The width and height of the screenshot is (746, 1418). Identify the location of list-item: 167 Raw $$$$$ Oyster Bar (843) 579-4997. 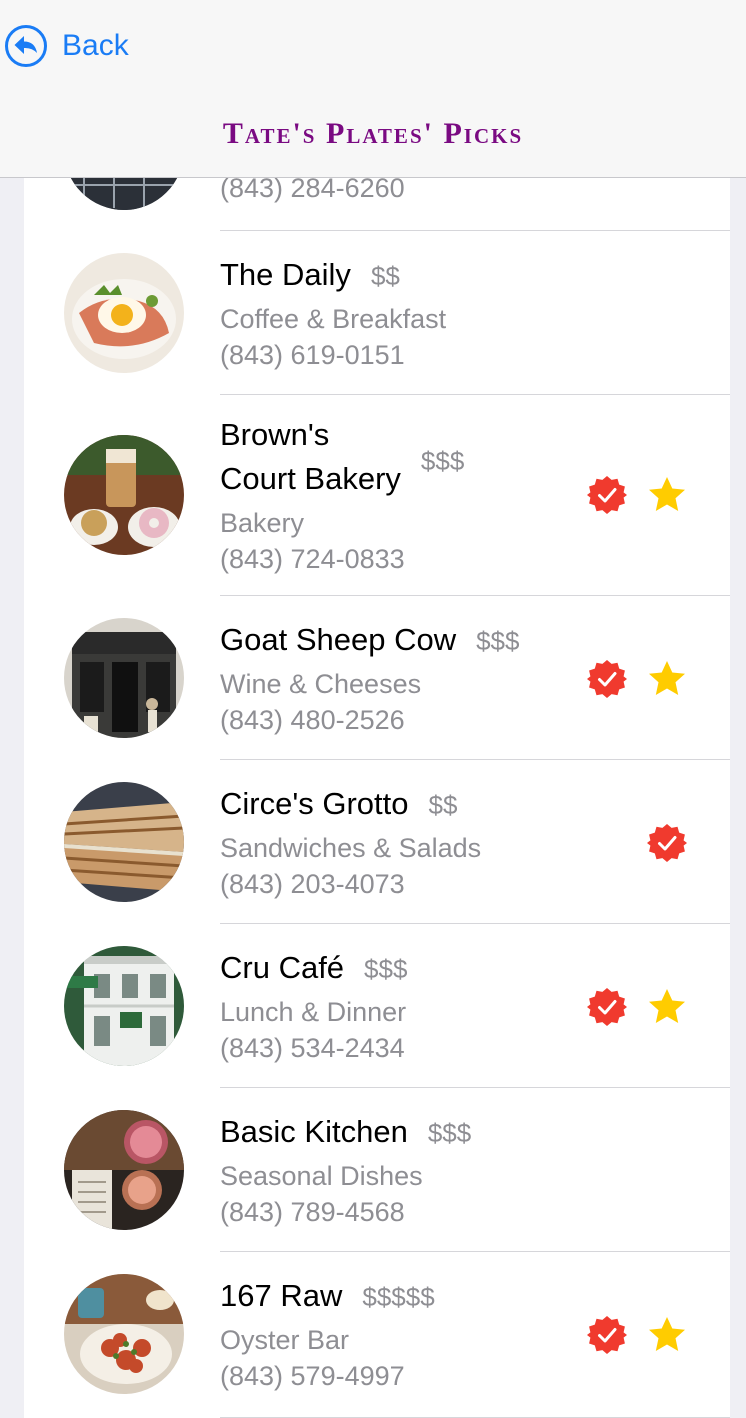
(377, 1335).